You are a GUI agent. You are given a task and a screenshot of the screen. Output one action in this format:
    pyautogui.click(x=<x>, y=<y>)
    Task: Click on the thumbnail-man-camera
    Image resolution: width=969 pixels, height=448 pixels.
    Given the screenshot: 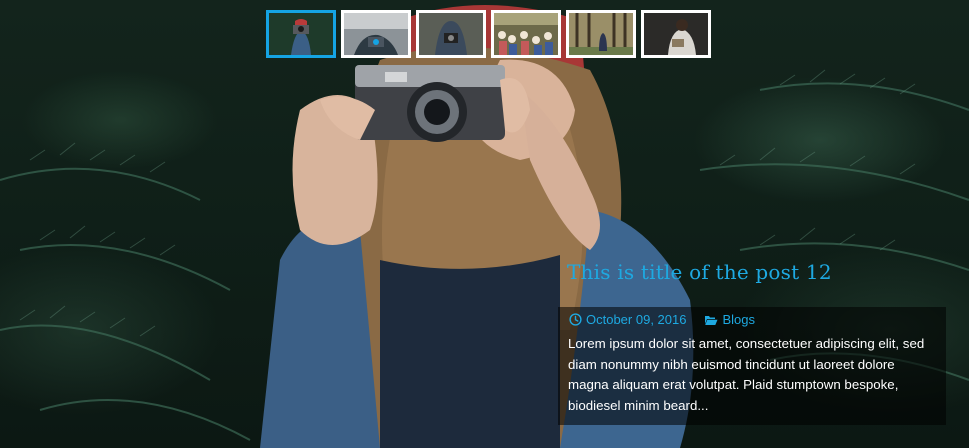 What is the action you would take?
    pyautogui.click(x=451, y=34)
    